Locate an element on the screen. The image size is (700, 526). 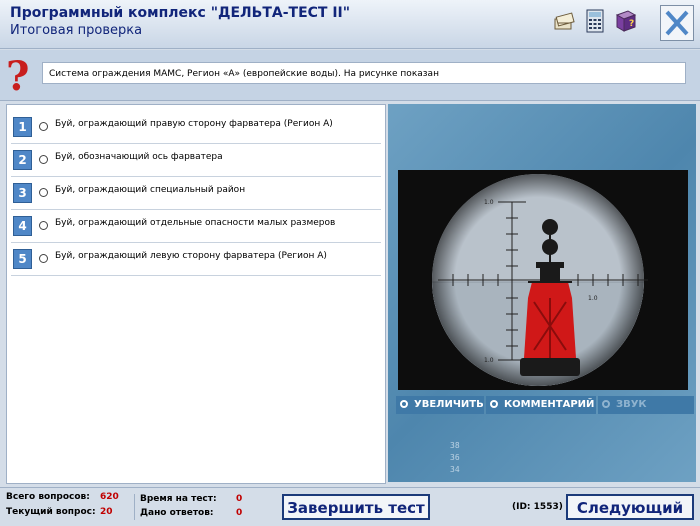
question-mark-icon: ? is located at coordinates (17, 76).